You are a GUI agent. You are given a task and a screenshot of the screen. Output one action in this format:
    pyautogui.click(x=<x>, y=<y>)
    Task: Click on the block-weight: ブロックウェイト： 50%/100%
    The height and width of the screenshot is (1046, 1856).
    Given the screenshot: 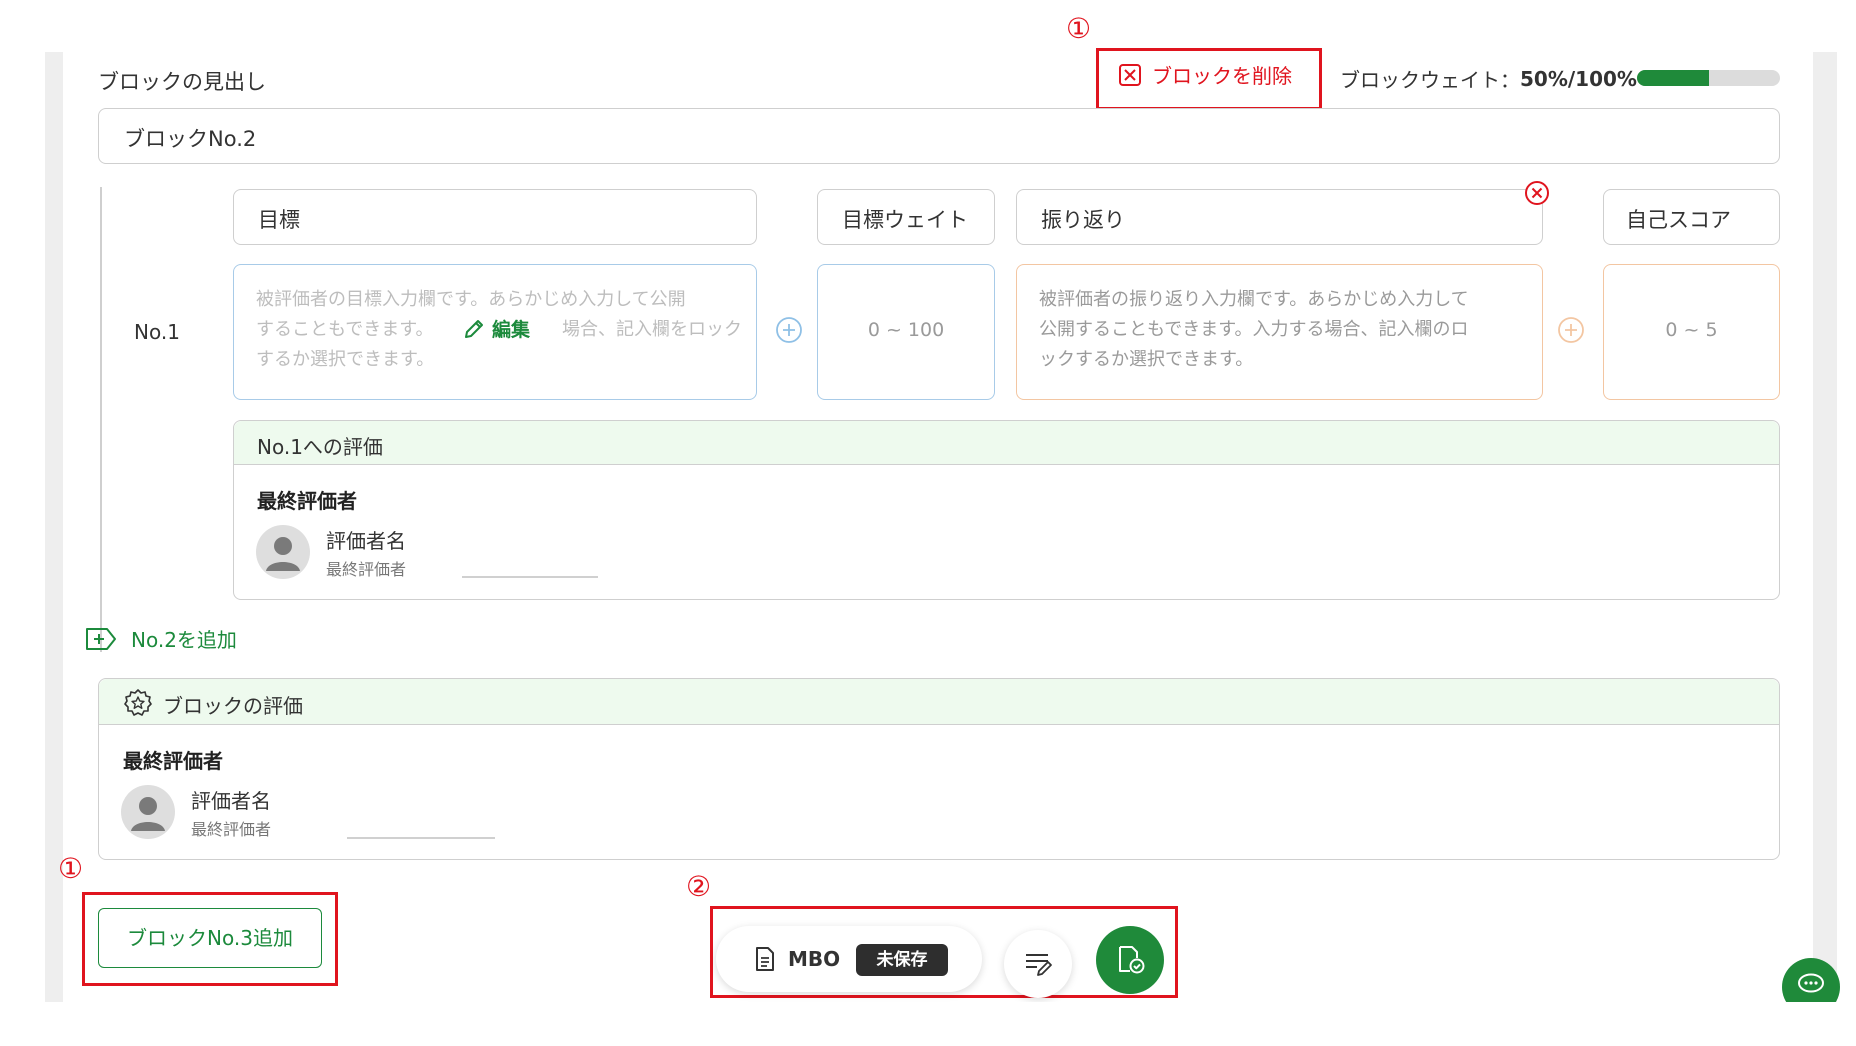 What is the action you would take?
    pyautogui.click(x=1488, y=78)
    